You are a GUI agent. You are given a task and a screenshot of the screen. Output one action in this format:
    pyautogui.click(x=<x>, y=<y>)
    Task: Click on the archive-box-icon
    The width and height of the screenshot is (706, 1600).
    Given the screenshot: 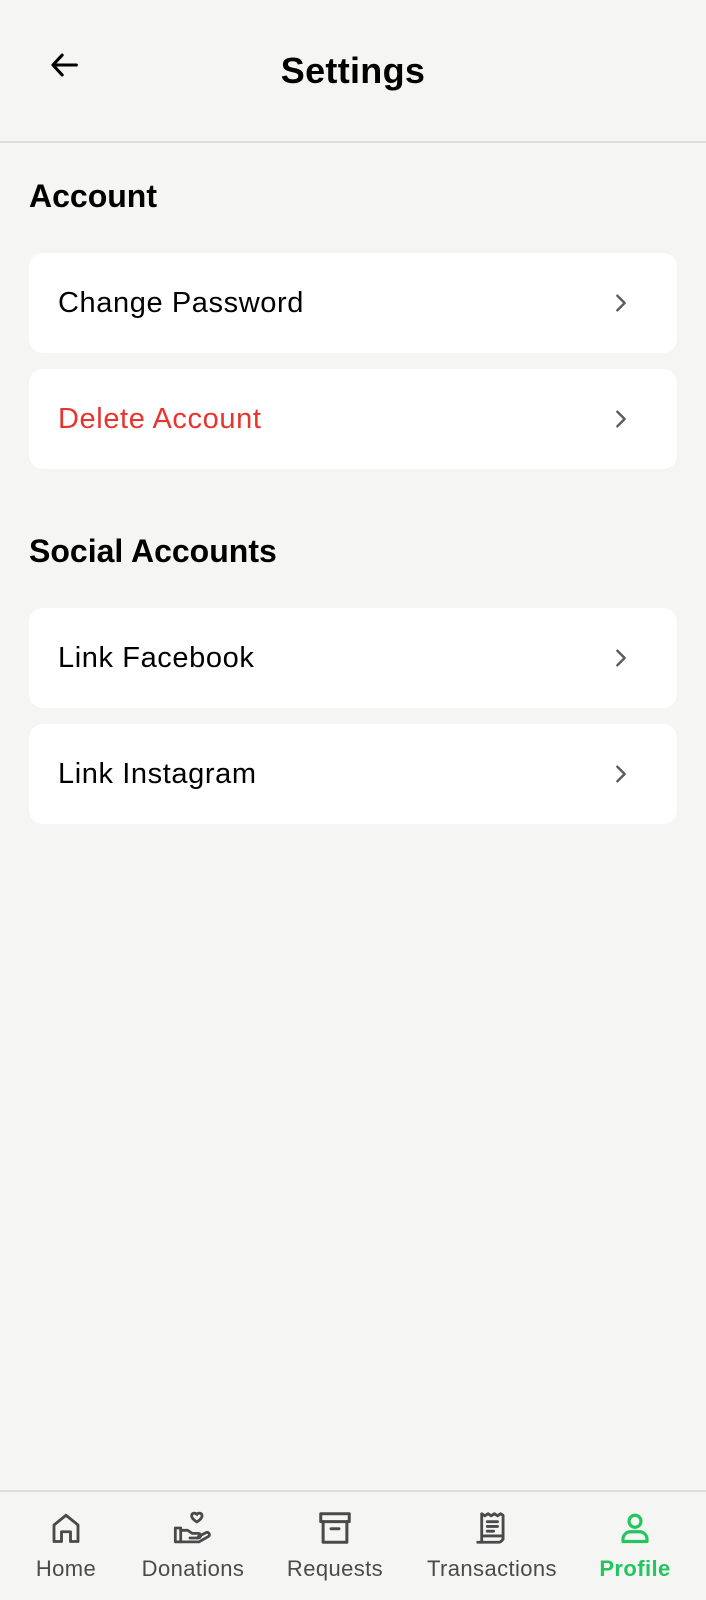 What is the action you would take?
    pyautogui.click(x=335, y=1528)
    